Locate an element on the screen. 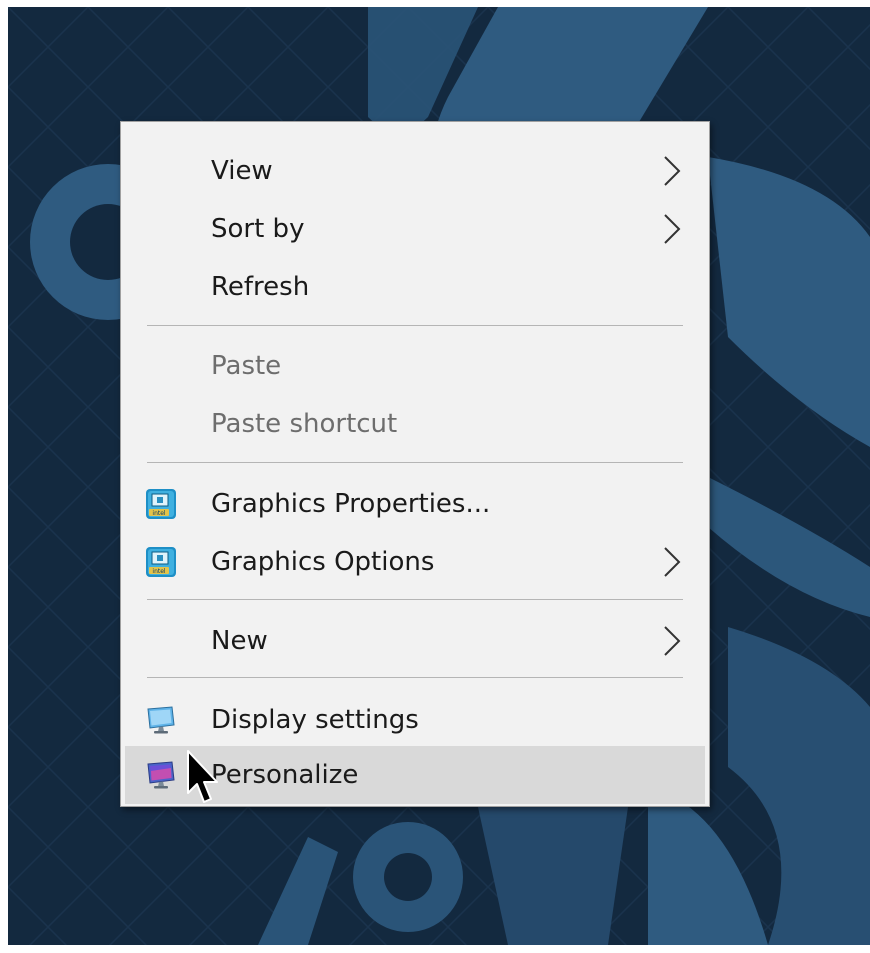 The image size is (870, 953). menu-item-label: New is located at coordinates (239, 641).